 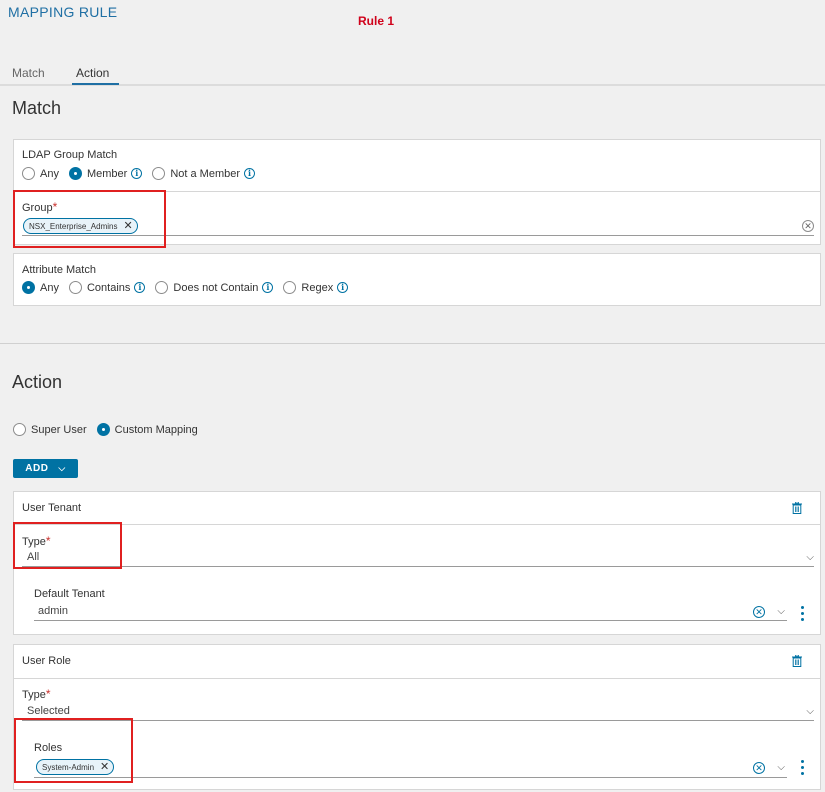 I want to click on active-tab-indicator, so click(x=95, y=84).